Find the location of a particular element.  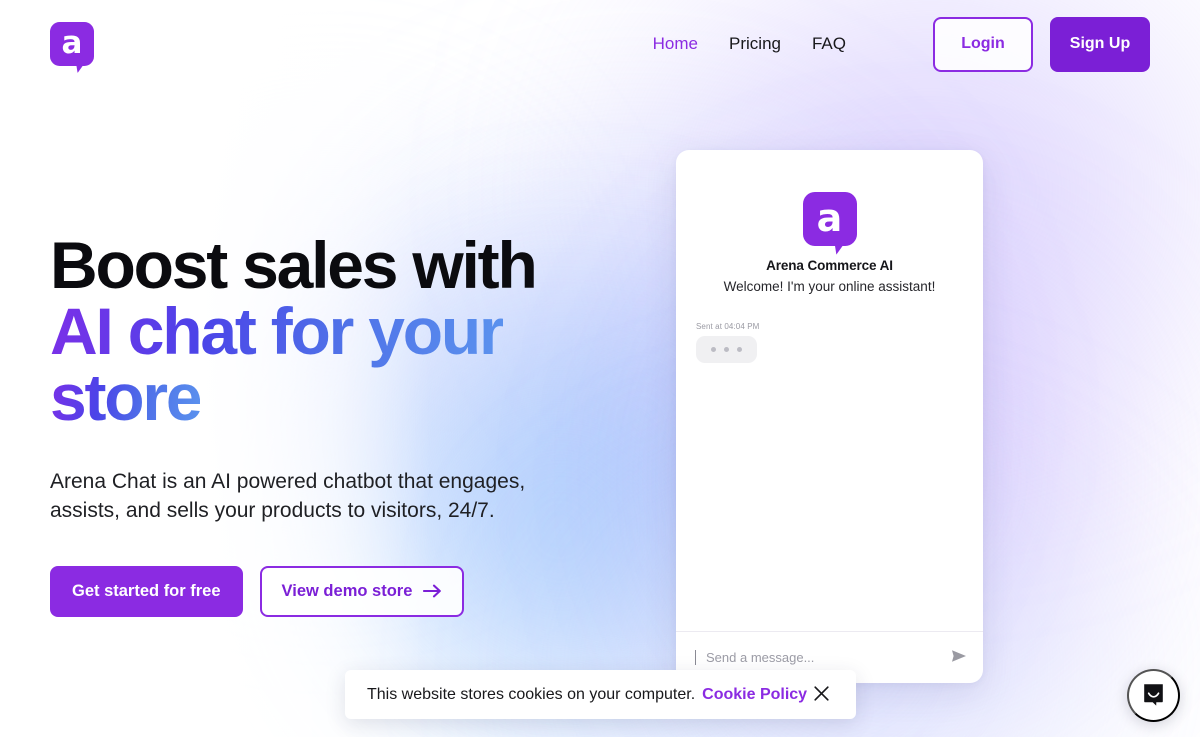

login-button: Login is located at coordinates (983, 44).